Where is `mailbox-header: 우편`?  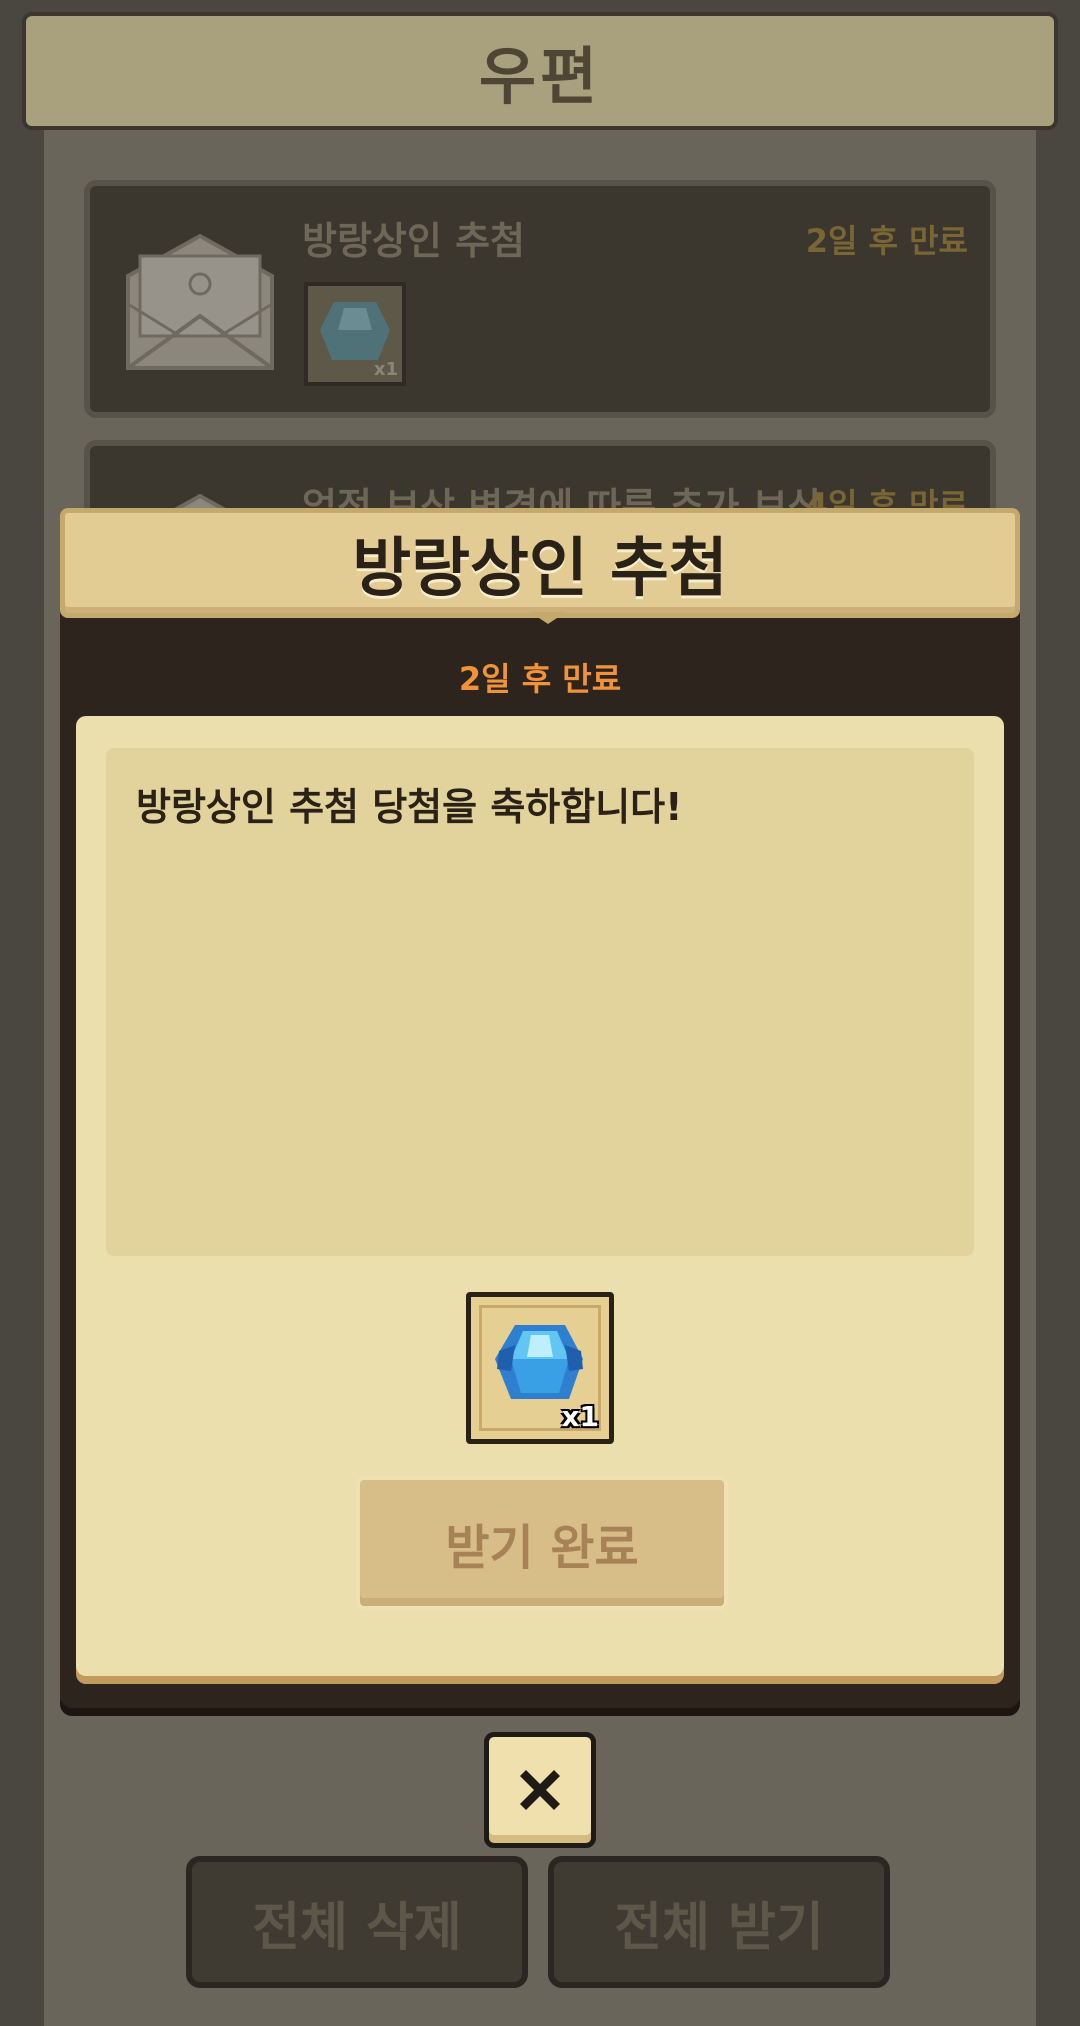
mailbox-header: 우편 is located at coordinates (540, 71).